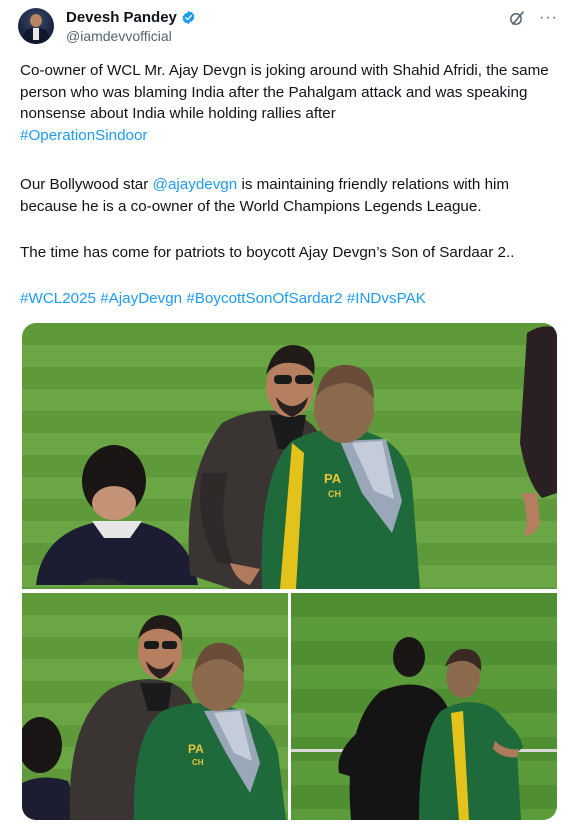 This screenshot has height=836, width=572. Describe the element at coordinates (333, 478) in the screenshot. I see `jersey-text-main-1: PA` at that location.